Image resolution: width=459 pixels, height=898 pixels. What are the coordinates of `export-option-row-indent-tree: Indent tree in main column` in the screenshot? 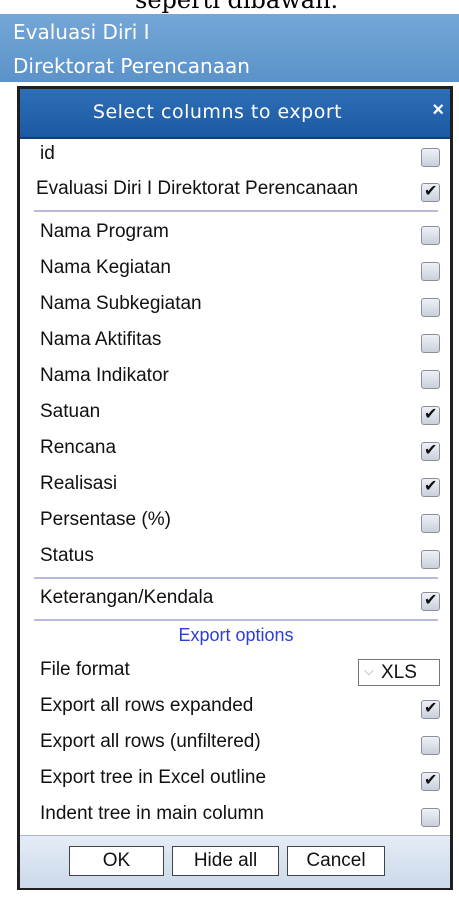 It's located at (237, 817).